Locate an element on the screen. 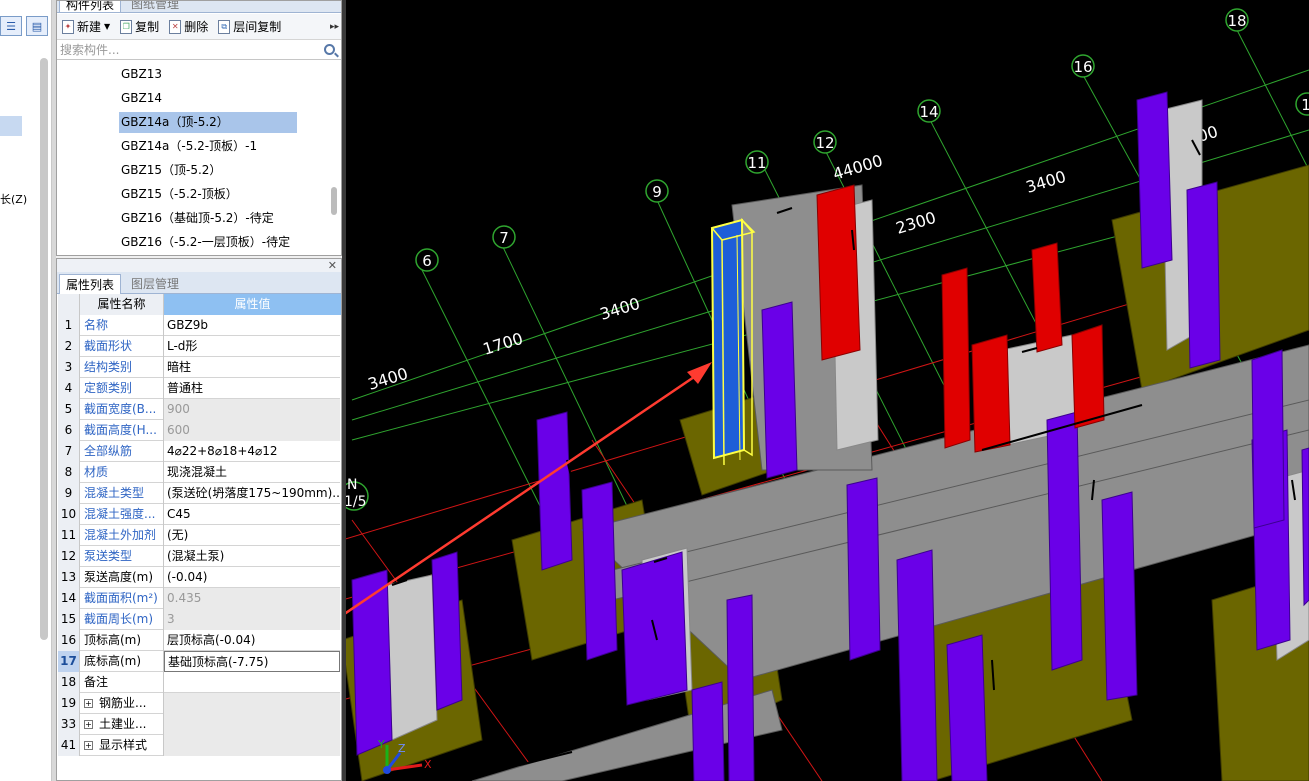 The image size is (1309, 781). table-row: 18 备注 is located at coordinates (199, 682).